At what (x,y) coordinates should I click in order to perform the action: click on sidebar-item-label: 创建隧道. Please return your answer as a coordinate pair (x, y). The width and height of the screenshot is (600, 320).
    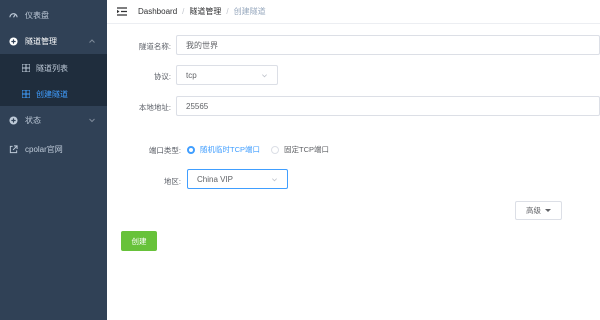
    Looking at the image, I should click on (52, 94).